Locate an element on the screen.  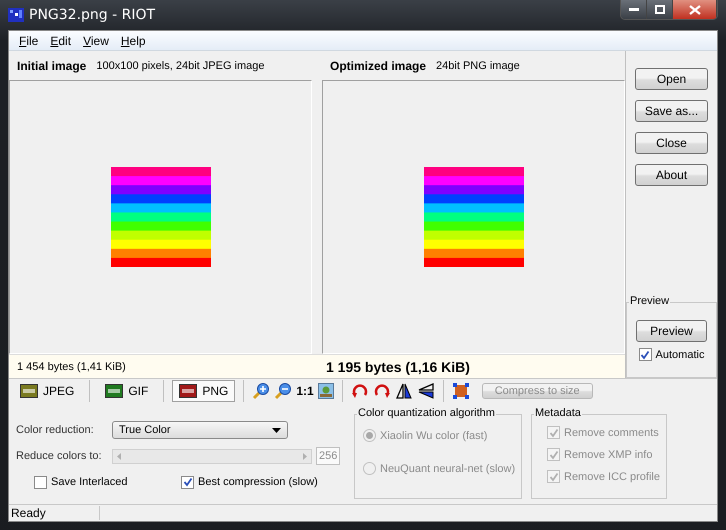
maximize-button is located at coordinates (660, 9).